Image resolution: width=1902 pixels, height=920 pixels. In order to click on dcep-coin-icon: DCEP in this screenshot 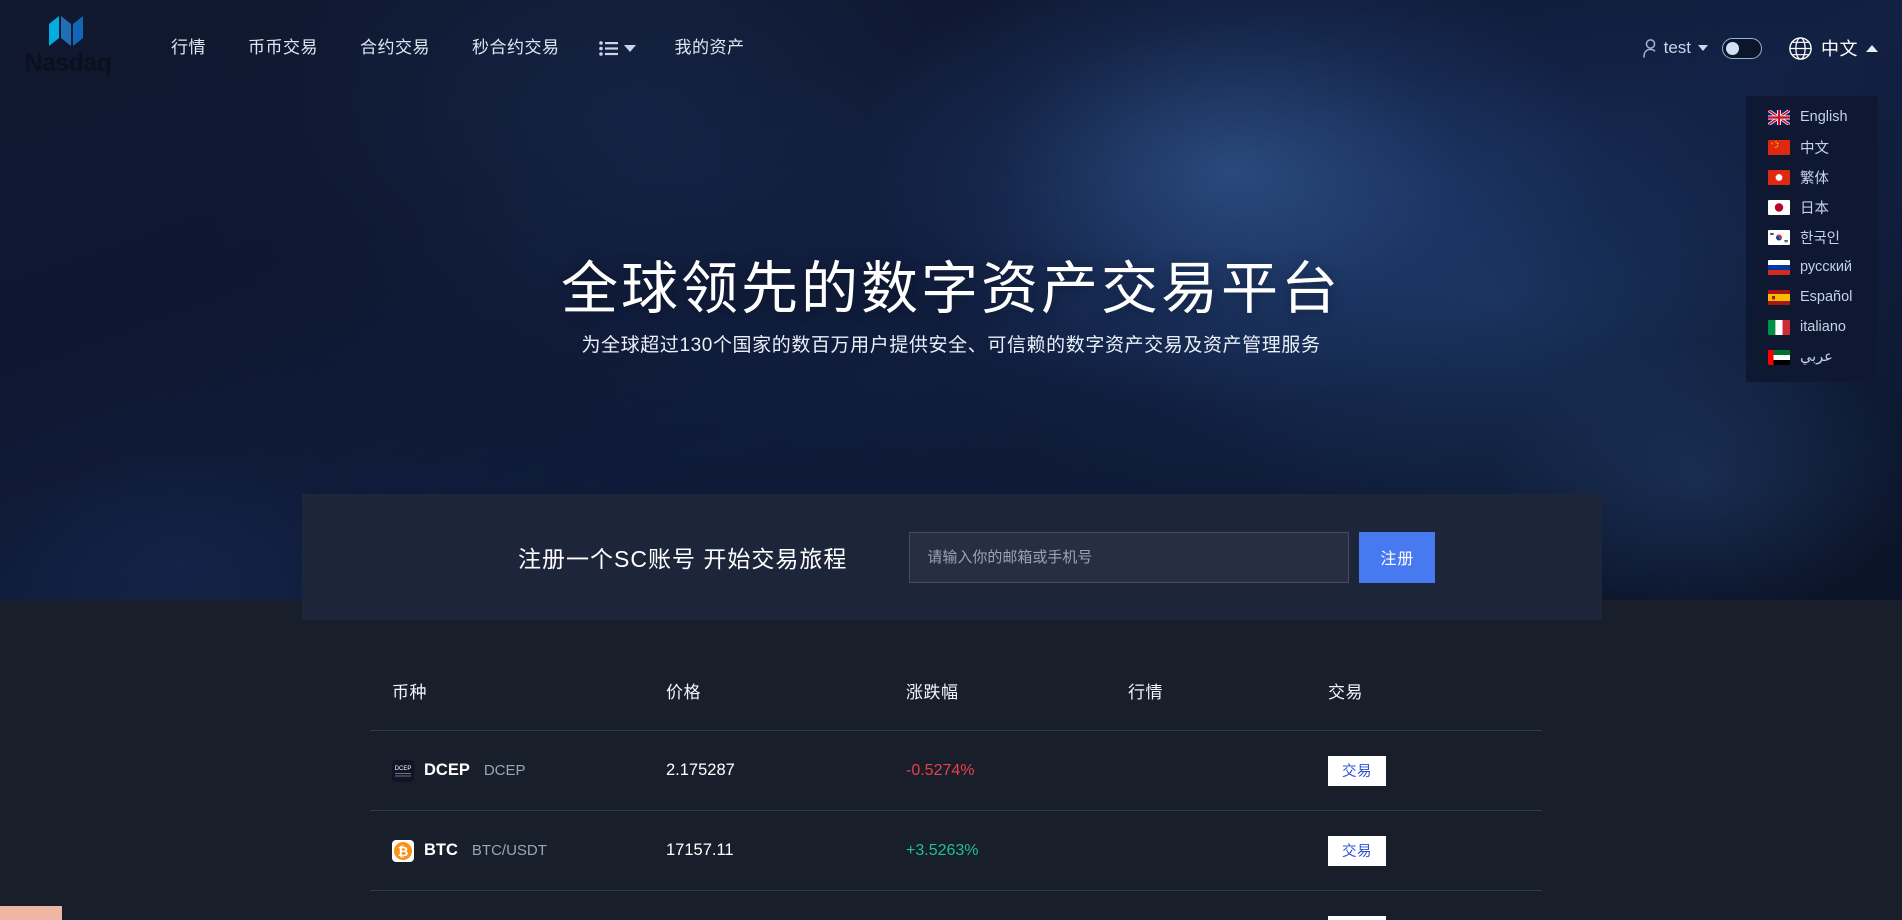, I will do `click(403, 770)`.